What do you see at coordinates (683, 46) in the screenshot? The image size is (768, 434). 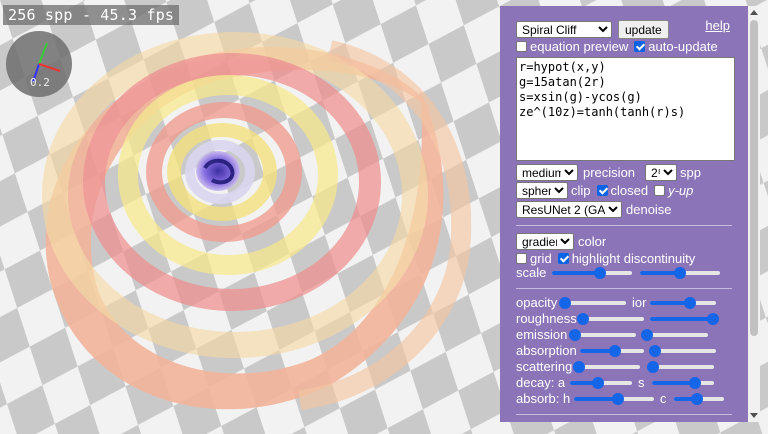 I see `auto-update-label: auto-update` at bounding box center [683, 46].